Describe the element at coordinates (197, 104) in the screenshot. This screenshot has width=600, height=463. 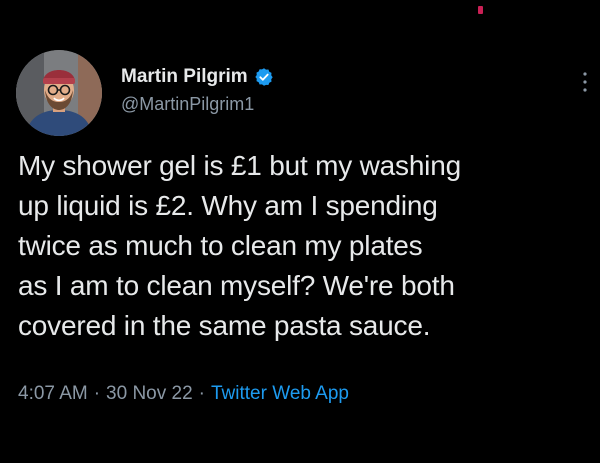
I see `user-handle: @MartinPilgrim1` at that location.